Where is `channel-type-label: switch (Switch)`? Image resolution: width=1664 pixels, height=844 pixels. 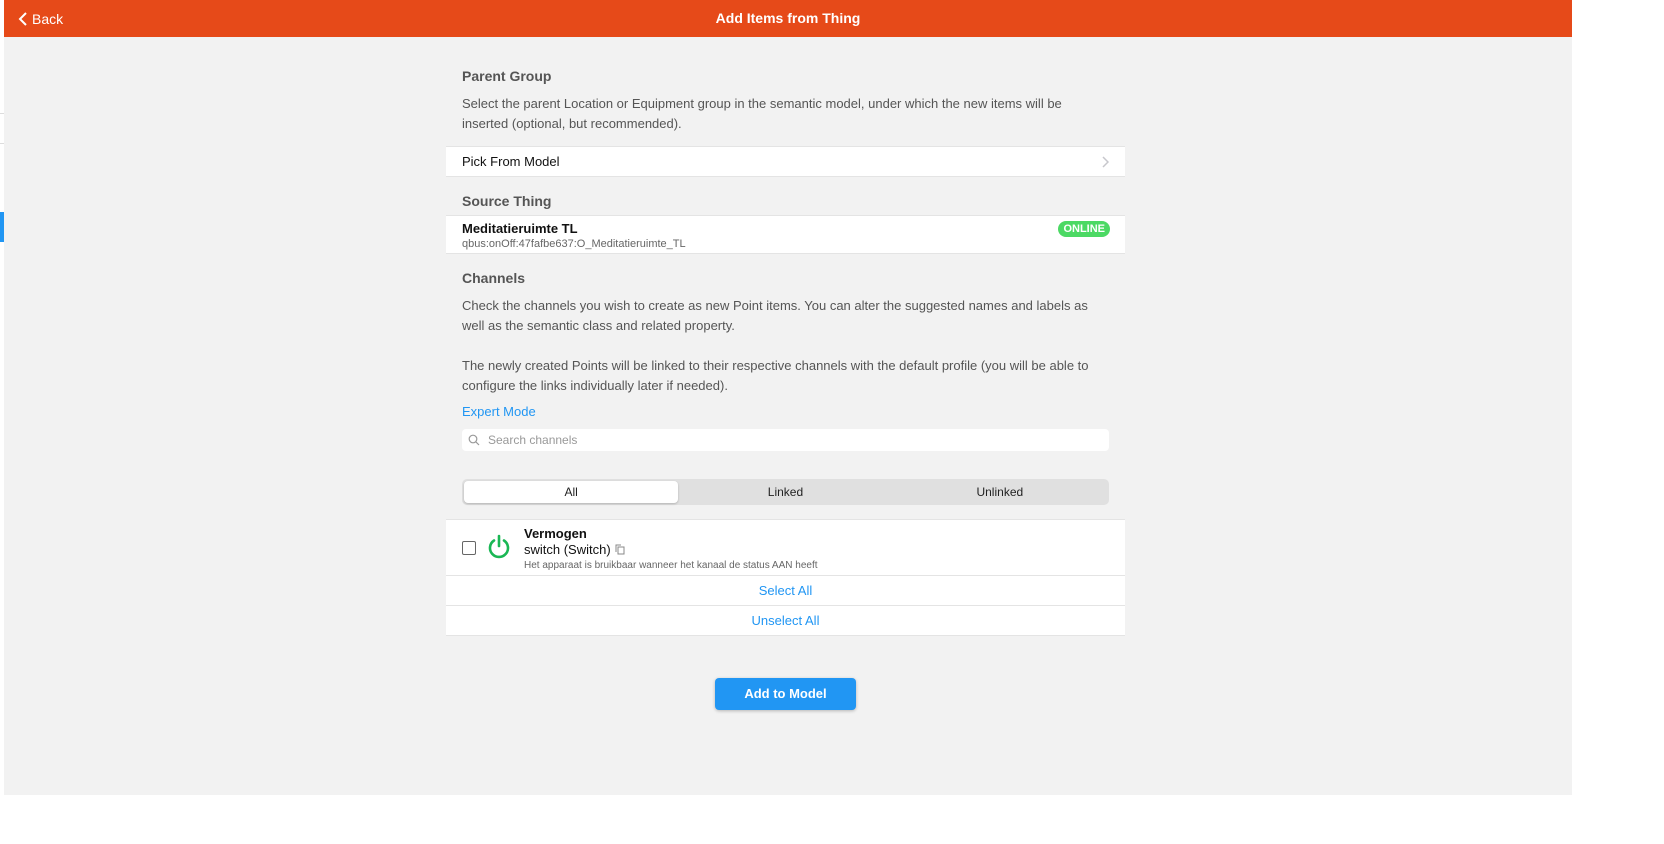
channel-type-label: switch (Switch) is located at coordinates (567, 549).